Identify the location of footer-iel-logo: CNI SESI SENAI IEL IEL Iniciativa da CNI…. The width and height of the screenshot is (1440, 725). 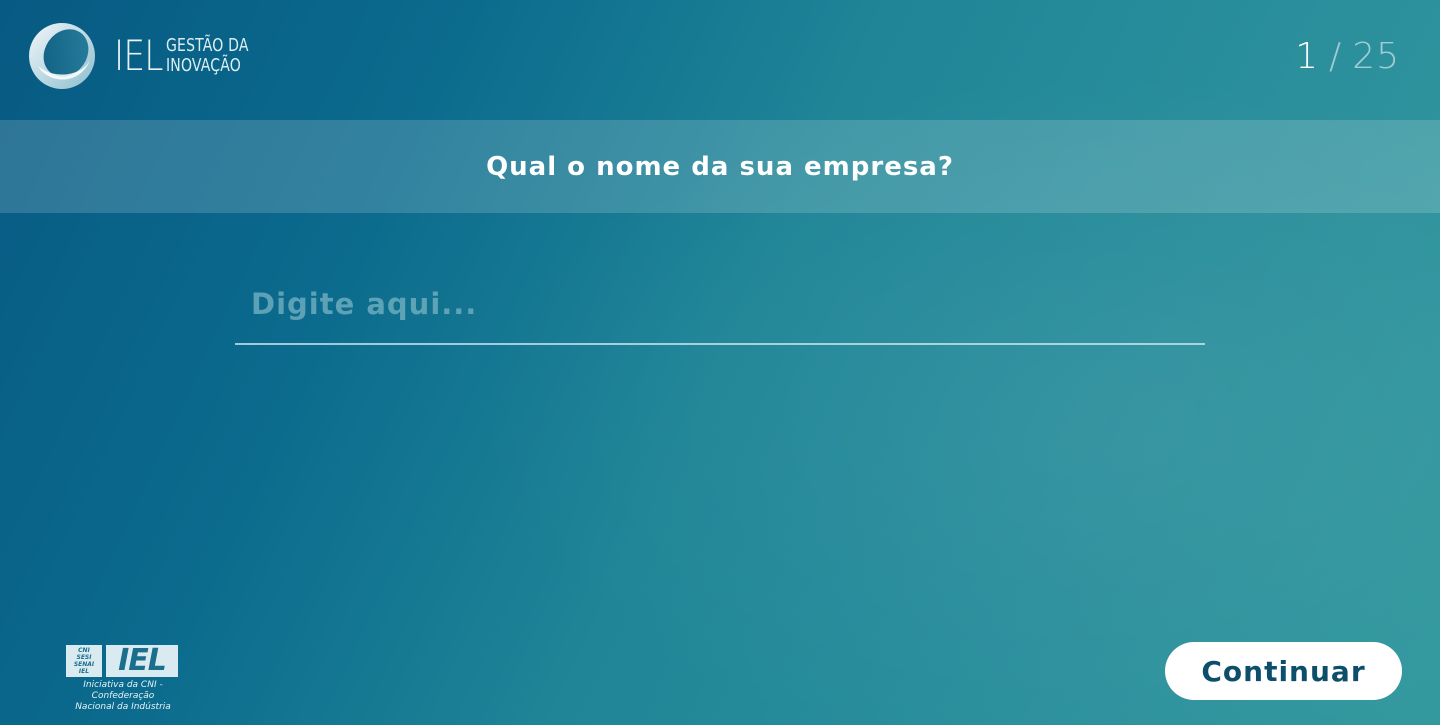
(123, 679).